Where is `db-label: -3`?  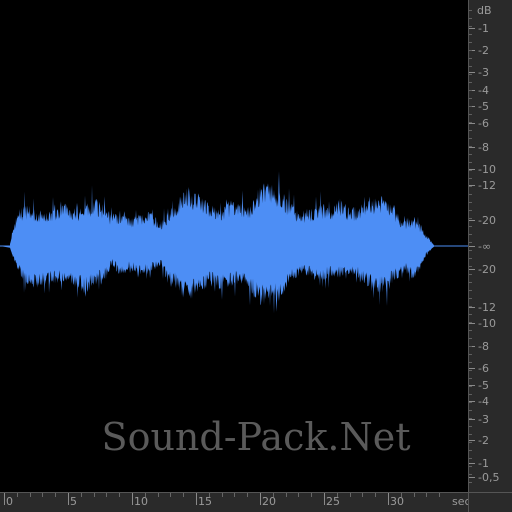 db-label: -3 is located at coordinates (483, 72).